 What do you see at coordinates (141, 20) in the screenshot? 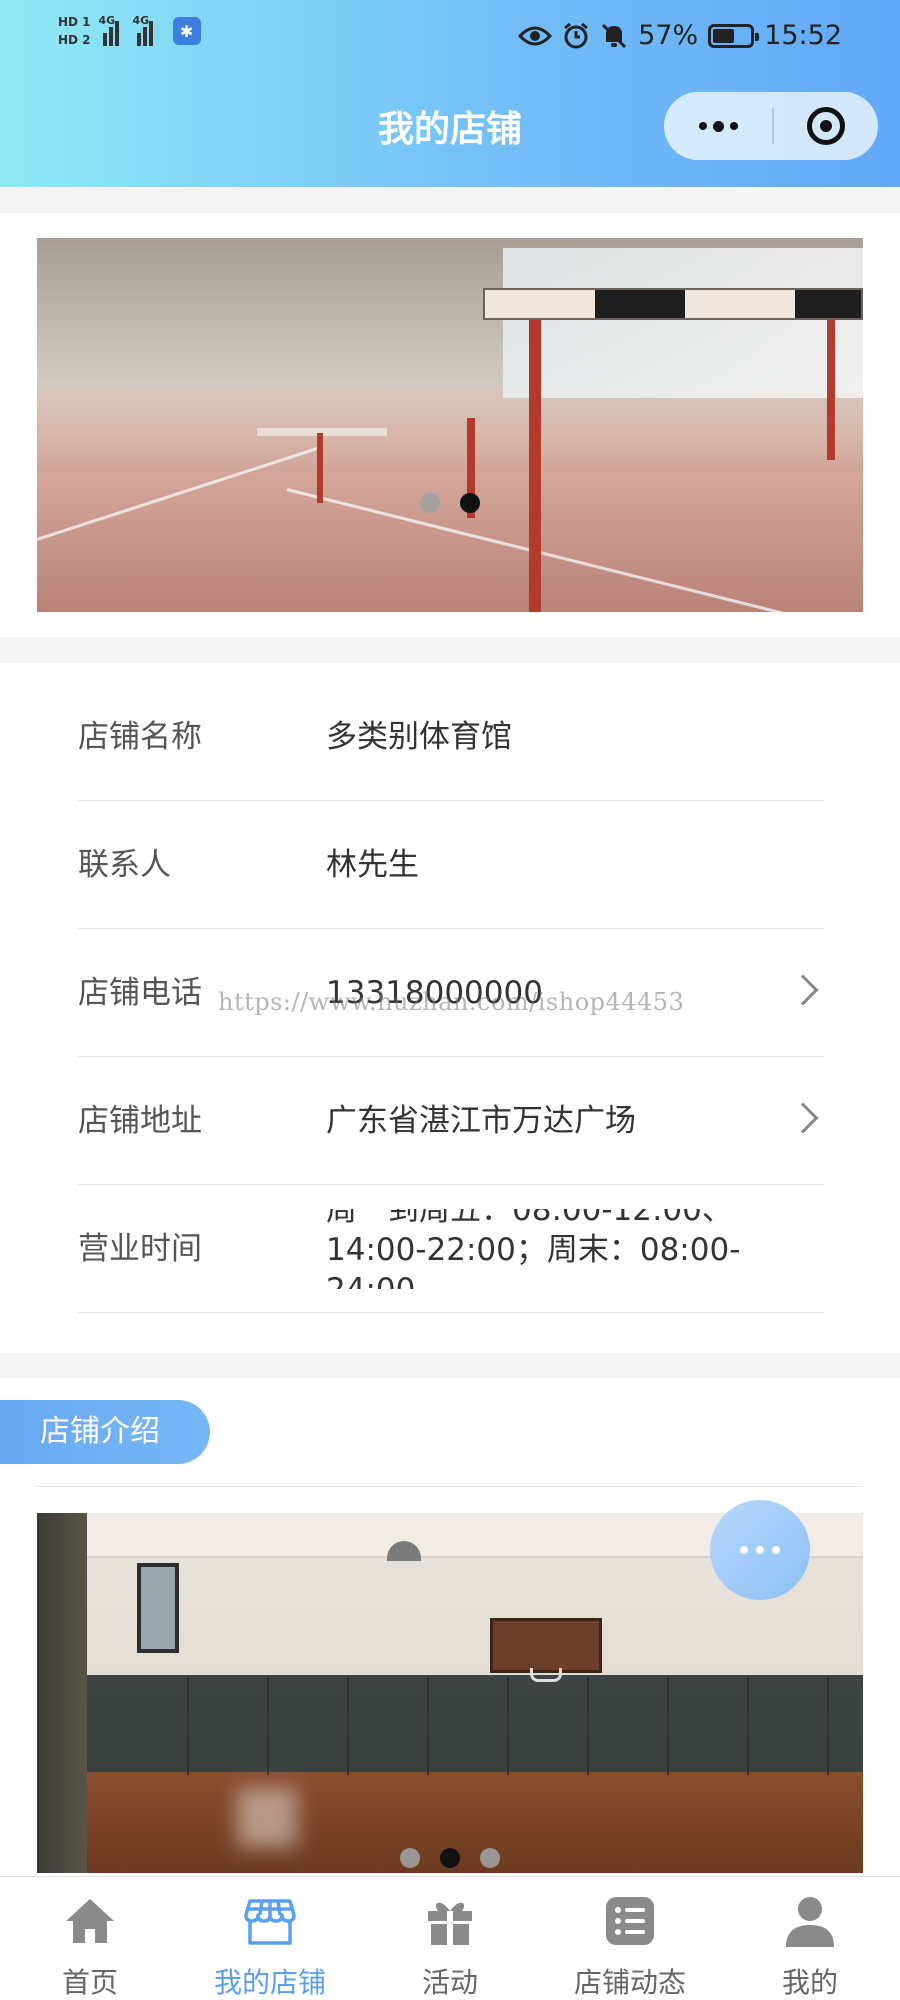
I see `network-2-label: 4G` at bounding box center [141, 20].